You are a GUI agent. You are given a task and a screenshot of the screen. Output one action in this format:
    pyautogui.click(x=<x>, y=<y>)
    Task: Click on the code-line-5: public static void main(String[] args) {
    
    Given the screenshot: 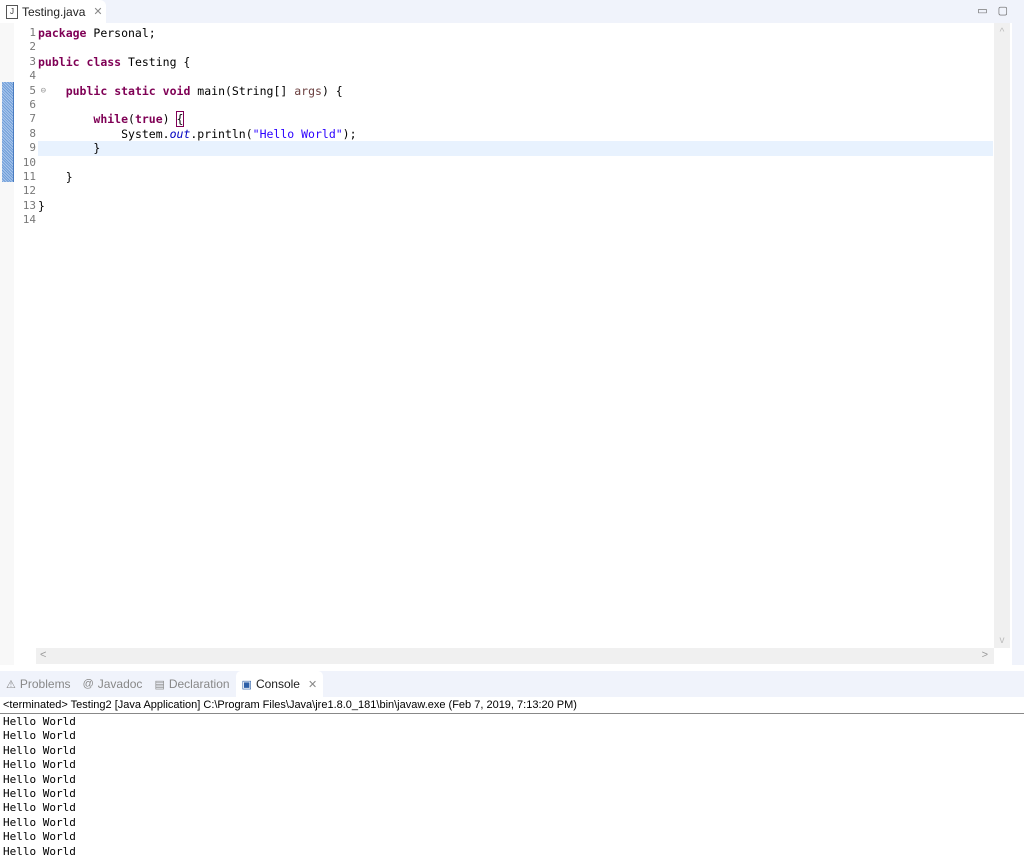 What is the action you would take?
    pyautogui.click(x=515, y=91)
    